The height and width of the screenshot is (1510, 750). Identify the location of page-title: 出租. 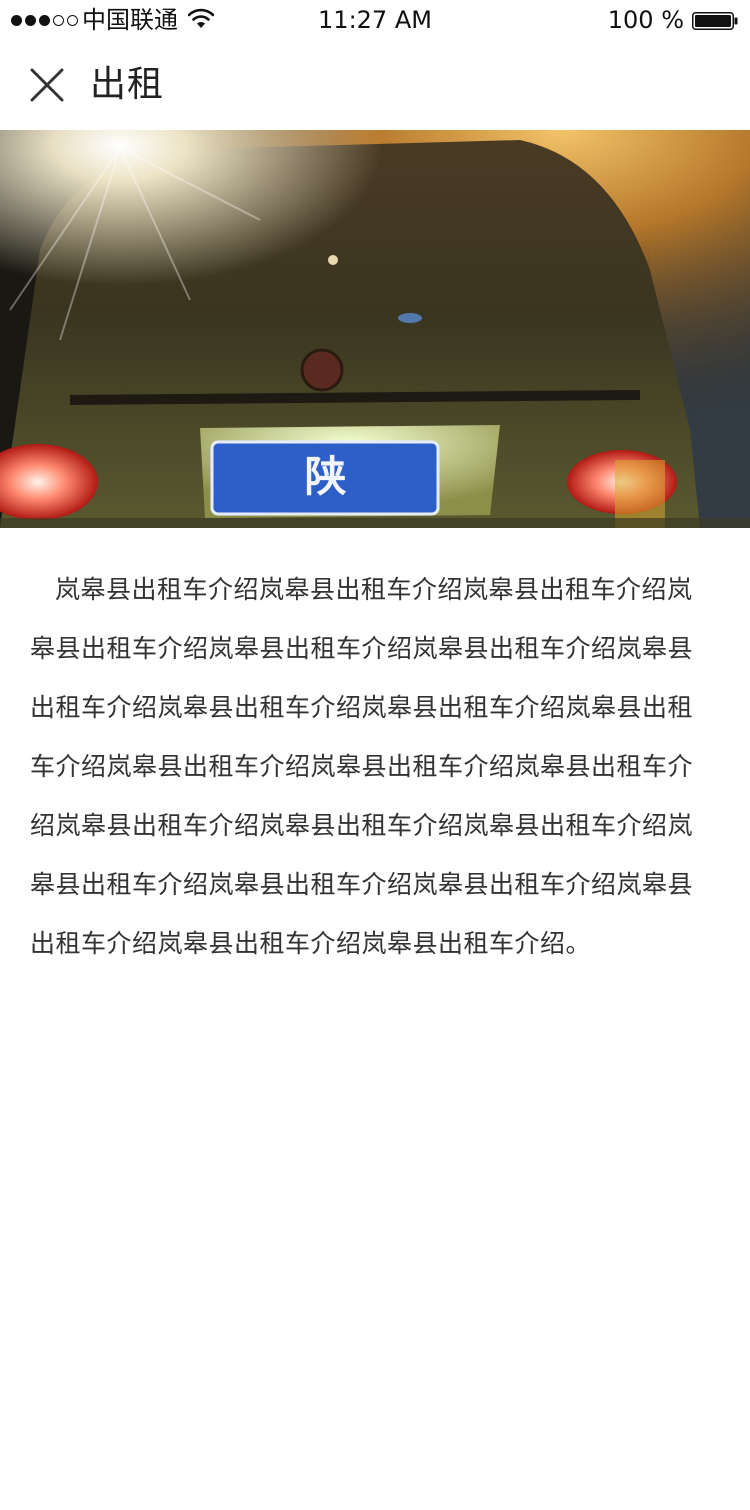
(127, 84).